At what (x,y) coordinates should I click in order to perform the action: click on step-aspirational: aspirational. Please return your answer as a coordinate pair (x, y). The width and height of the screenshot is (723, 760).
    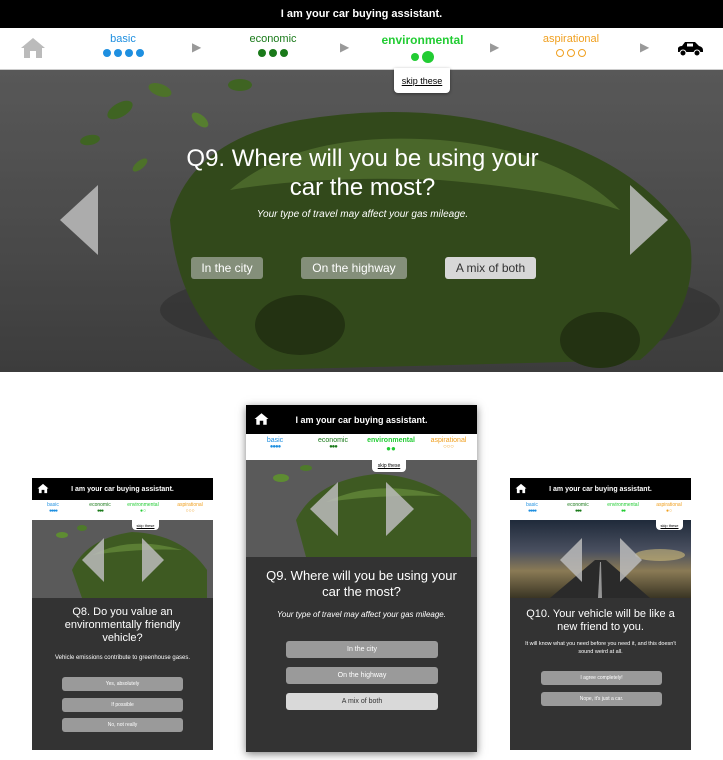
    Looking at the image, I should click on (571, 45).